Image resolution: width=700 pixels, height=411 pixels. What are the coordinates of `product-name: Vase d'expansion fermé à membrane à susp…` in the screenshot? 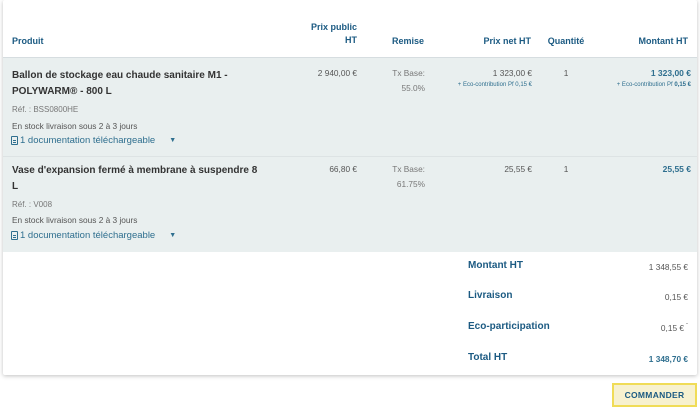 It's located at (152, 179).